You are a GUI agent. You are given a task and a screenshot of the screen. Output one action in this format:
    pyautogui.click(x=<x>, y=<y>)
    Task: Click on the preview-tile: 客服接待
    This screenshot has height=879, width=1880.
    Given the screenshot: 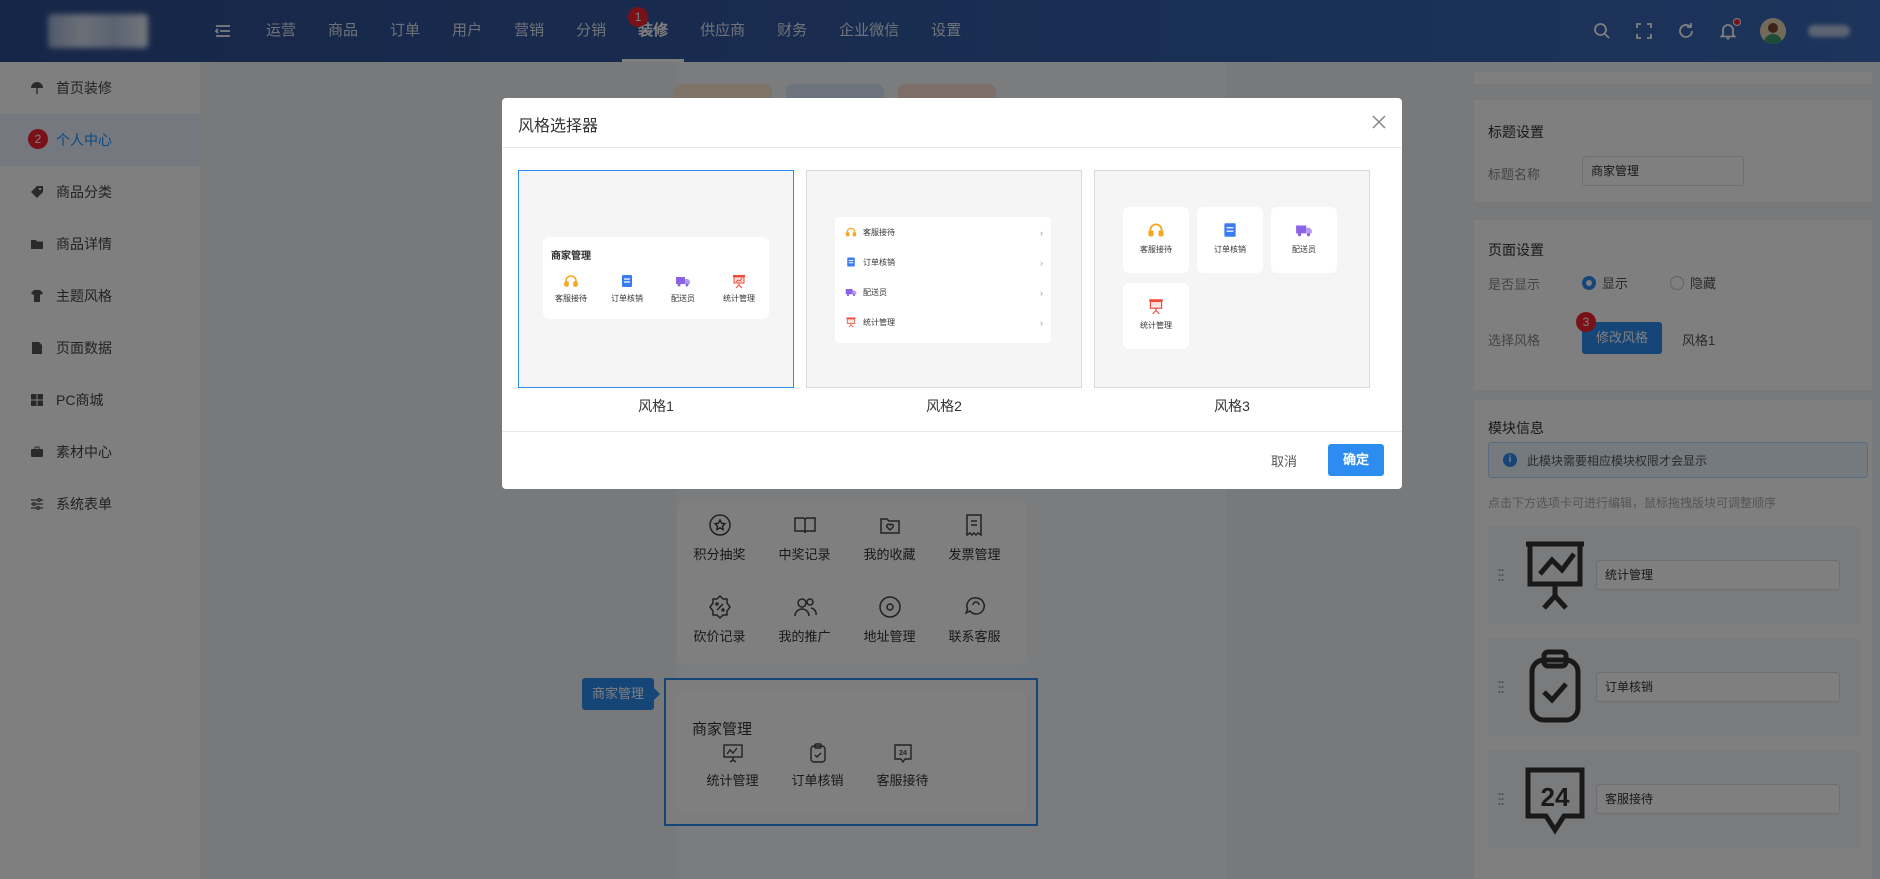 What is the action you would take?
    pyautogui.click(x=1156, y=240)
    